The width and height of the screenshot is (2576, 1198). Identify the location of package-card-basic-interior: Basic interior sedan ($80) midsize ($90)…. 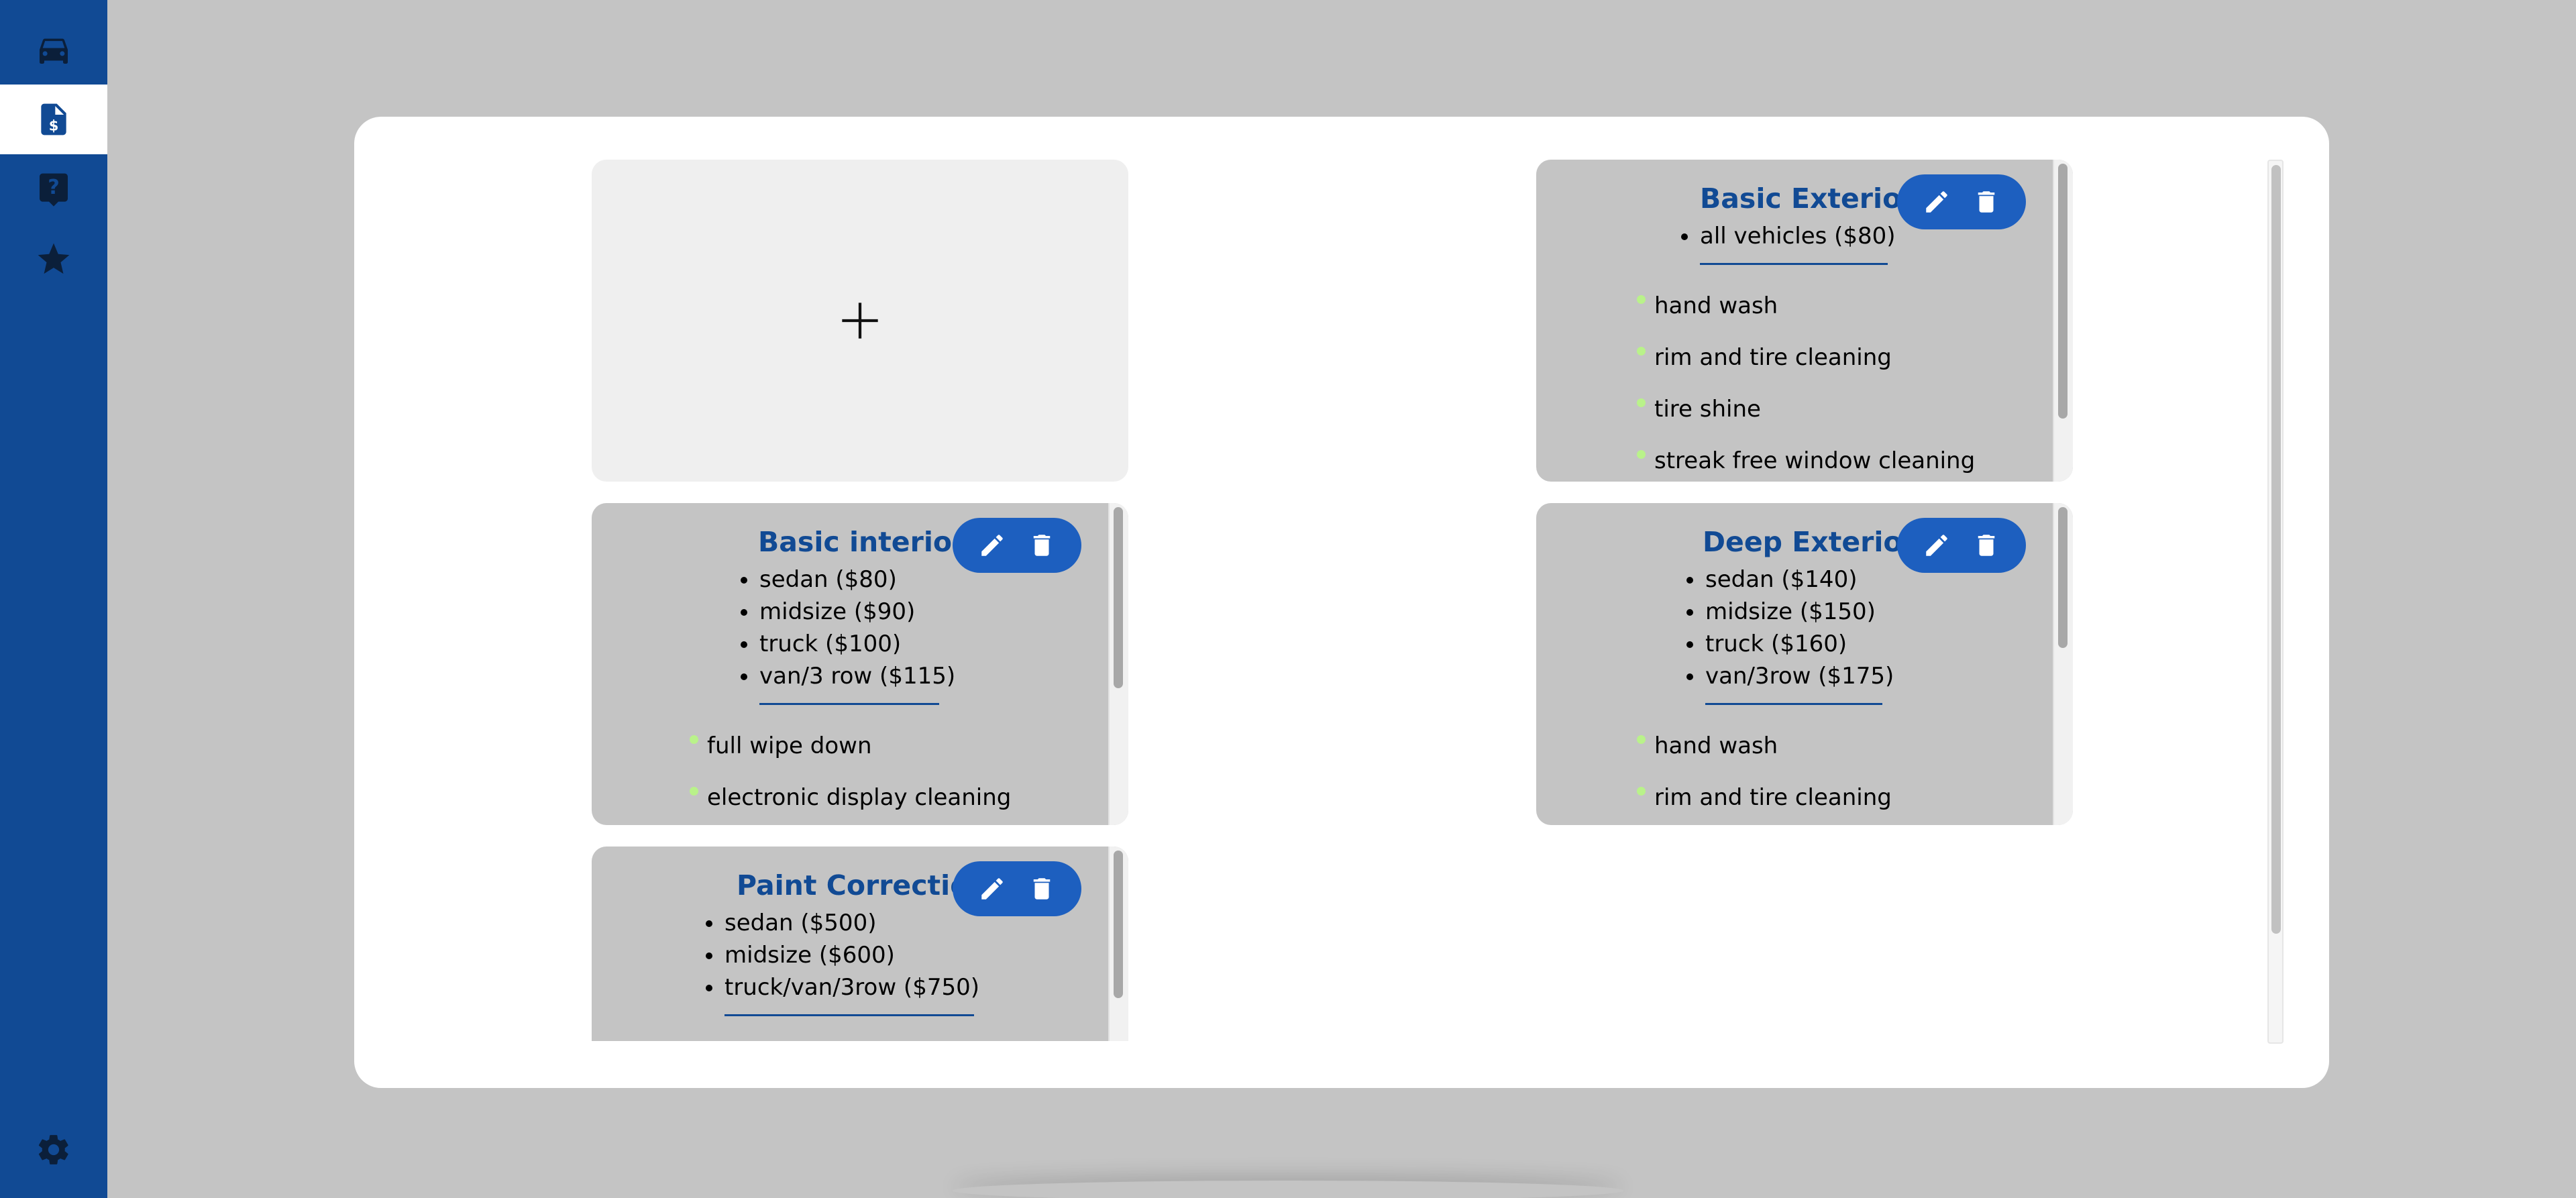
(860, 664).